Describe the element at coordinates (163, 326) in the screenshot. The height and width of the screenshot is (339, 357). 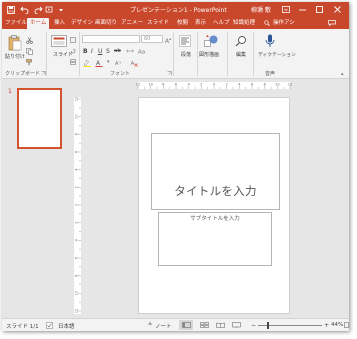
I see `notes-button: ノート` at that location.